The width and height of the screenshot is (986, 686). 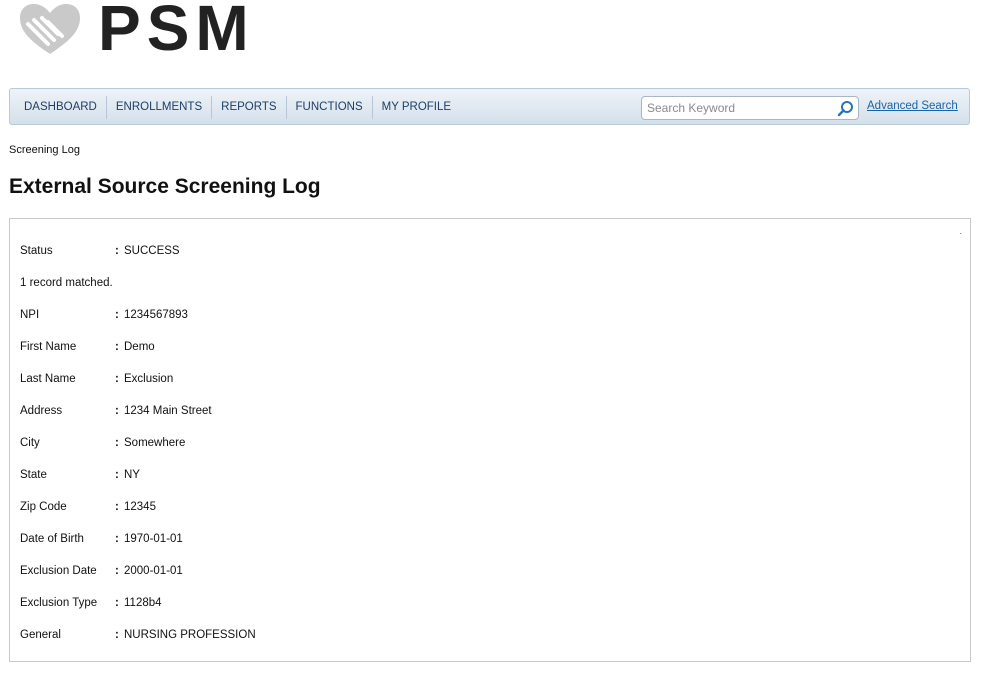 What do you see at coordinates (190, 635) in the screenshot?
I see `field-value: NURSING PROFESSION` at bounding box center [190, 635].